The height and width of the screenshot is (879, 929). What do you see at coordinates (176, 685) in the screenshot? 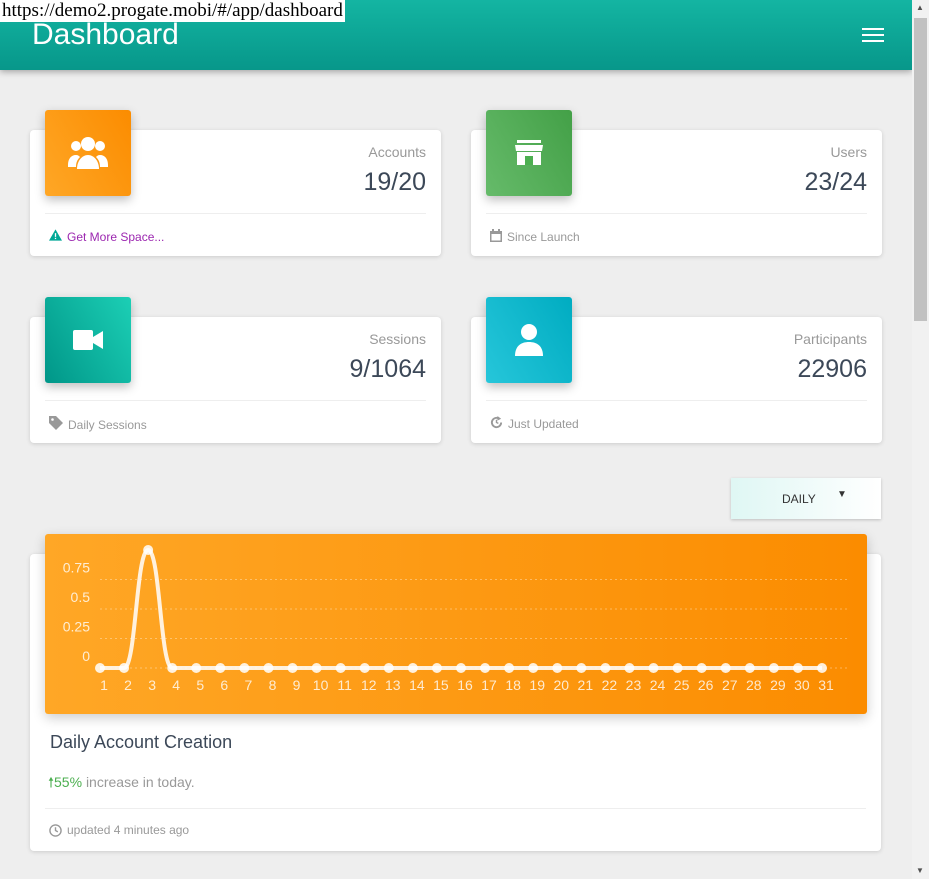
I see `x-tick-label: 4` at bounding box center [176, 685].